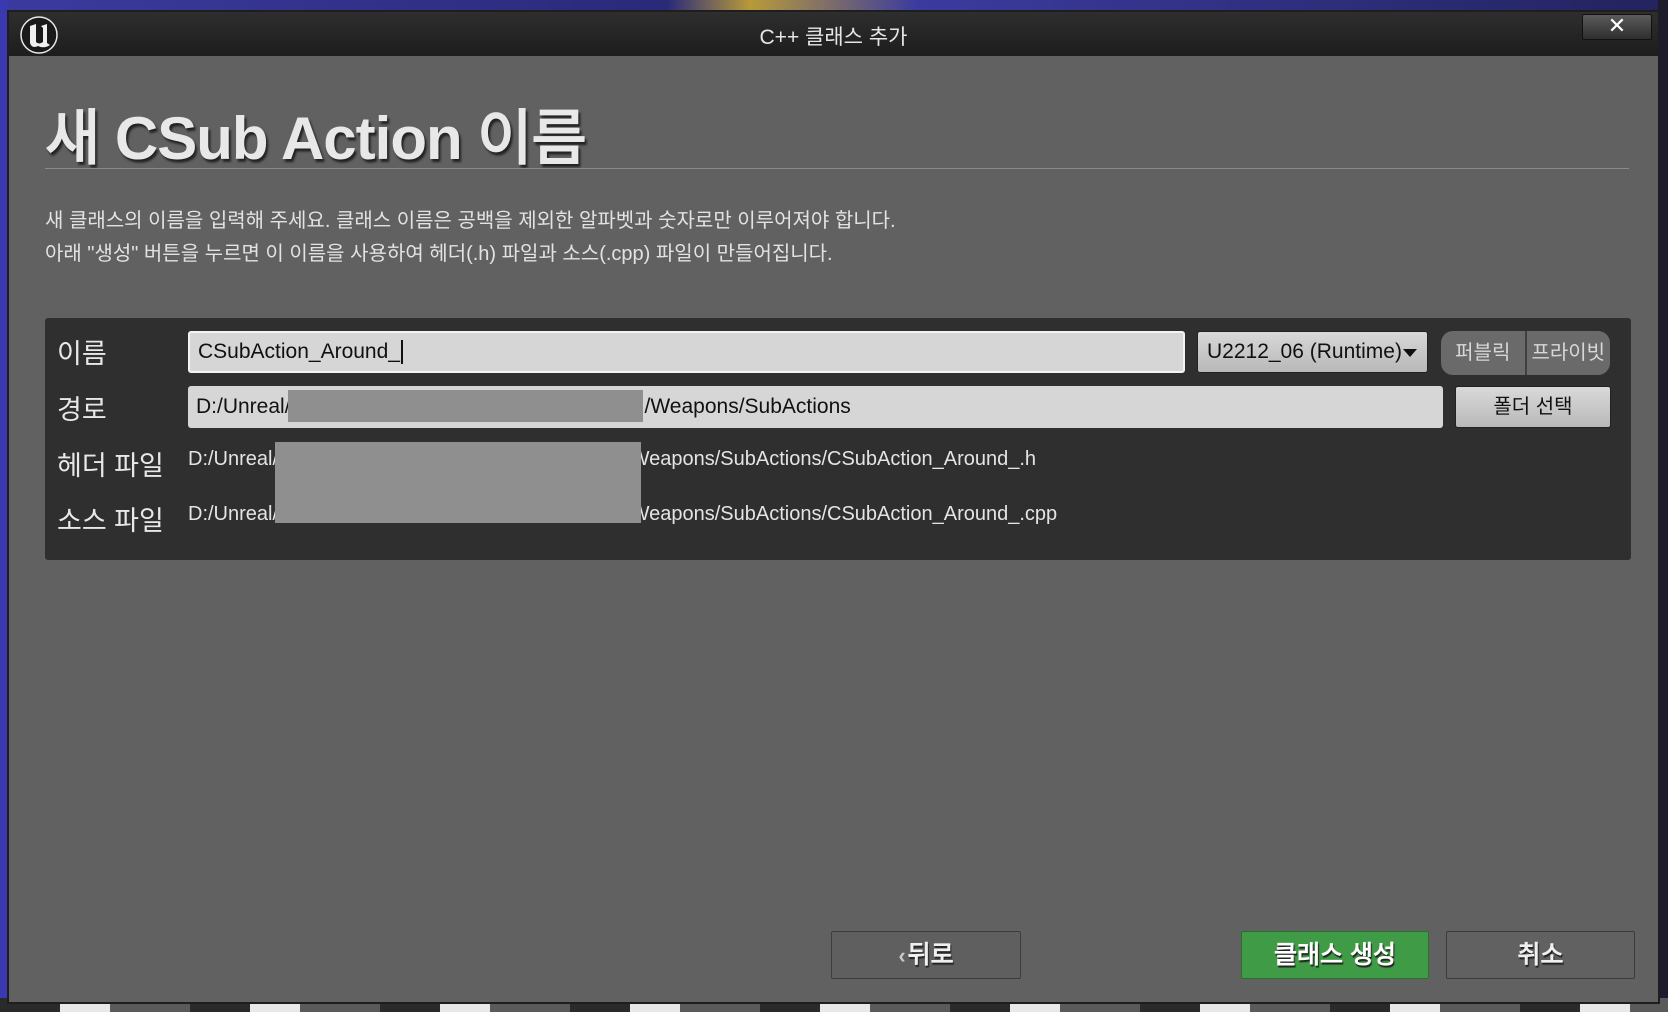  I want to click on cancel-button: 취소, so click(1540, 955).